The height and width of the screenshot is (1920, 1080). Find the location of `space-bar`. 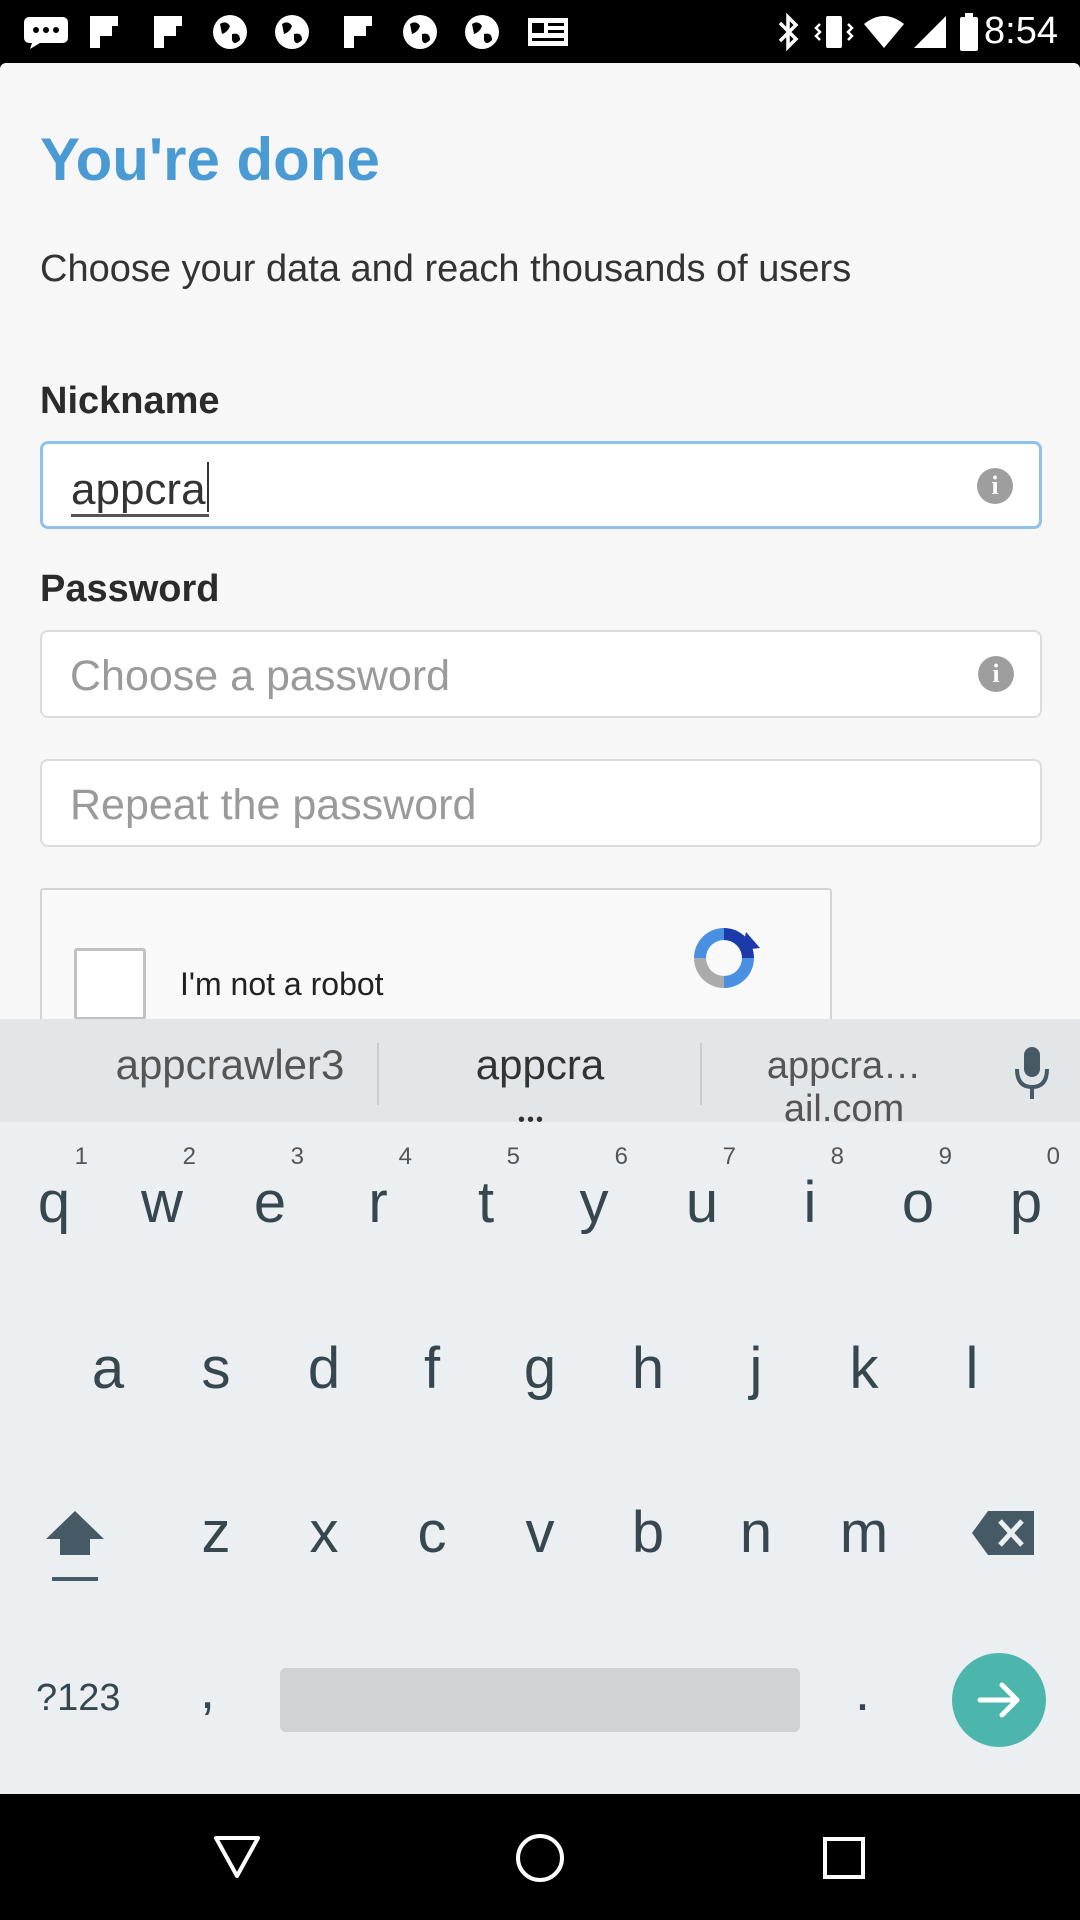

space-bar is located at coordinates (540, 1700).